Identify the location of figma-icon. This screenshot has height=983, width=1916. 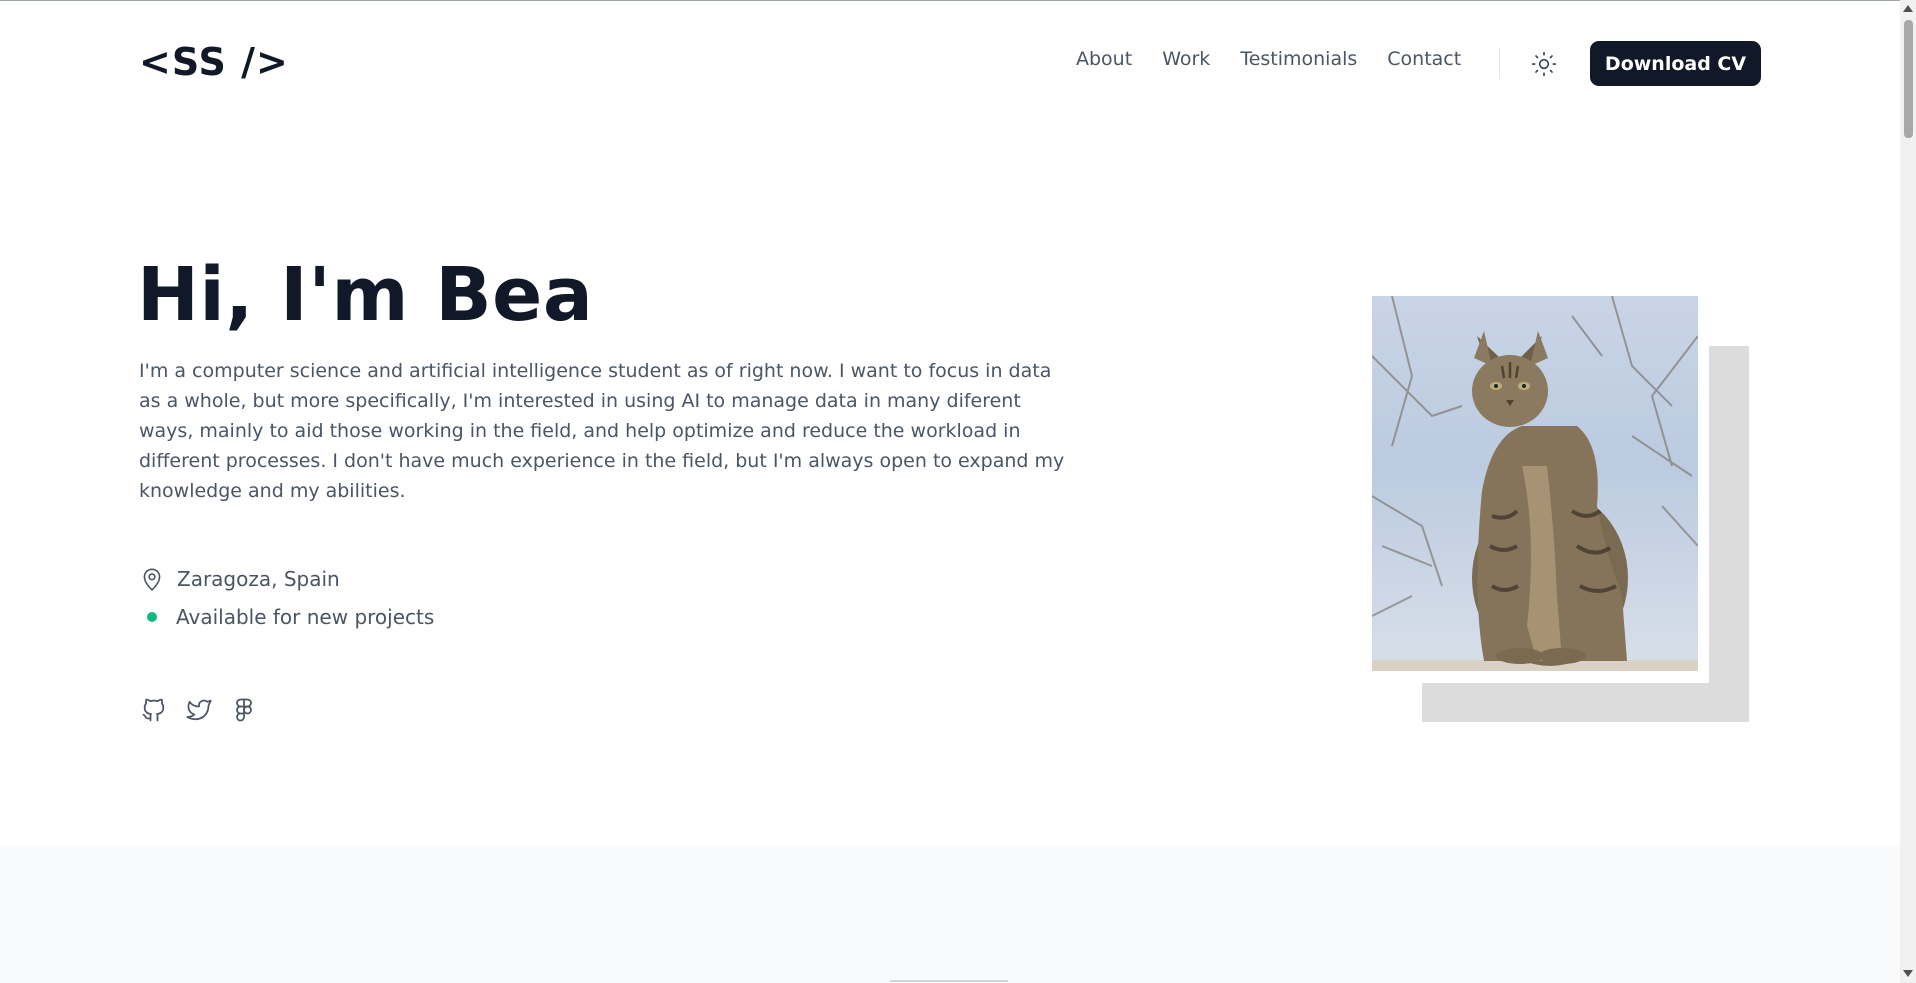
(244, 710).